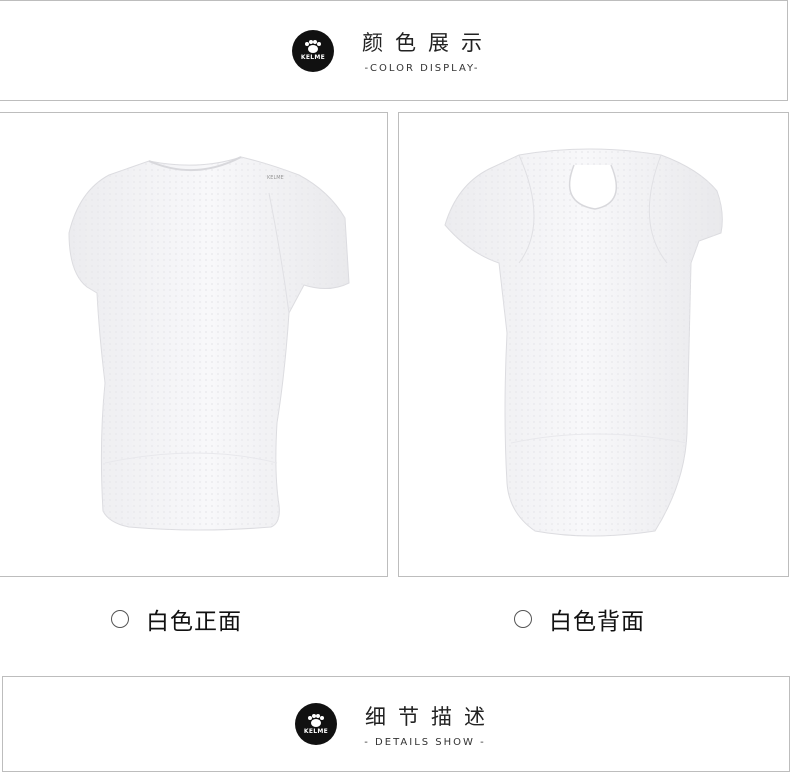  I want to click on details-show-header: KELME 细节描述 - DETAILS SHOW -, so click(396, 724).